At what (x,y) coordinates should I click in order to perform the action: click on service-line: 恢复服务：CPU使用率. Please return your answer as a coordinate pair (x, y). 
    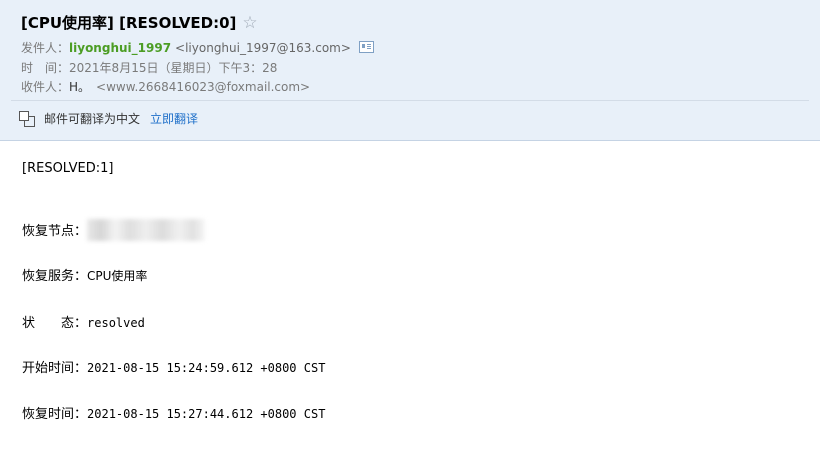
    Looking at the image, I should click on (84, 274).